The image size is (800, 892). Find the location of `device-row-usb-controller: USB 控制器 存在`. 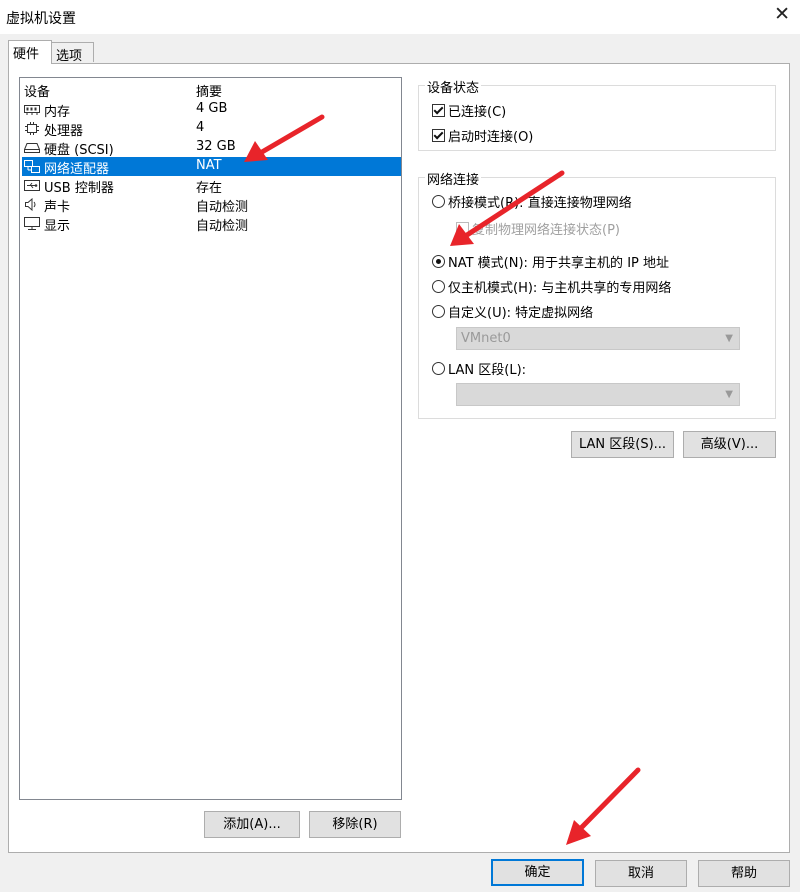

device-row-usb-controller: USB 控制器 存在 is located at coordinates (211, 186).